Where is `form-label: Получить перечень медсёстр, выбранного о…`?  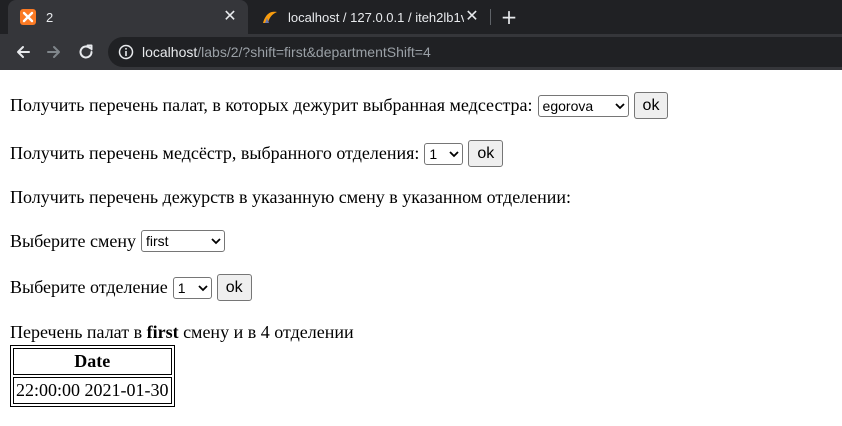
form-label: Получить перечень медсёстр, выбранного о… is located at coordinates (215, 153).